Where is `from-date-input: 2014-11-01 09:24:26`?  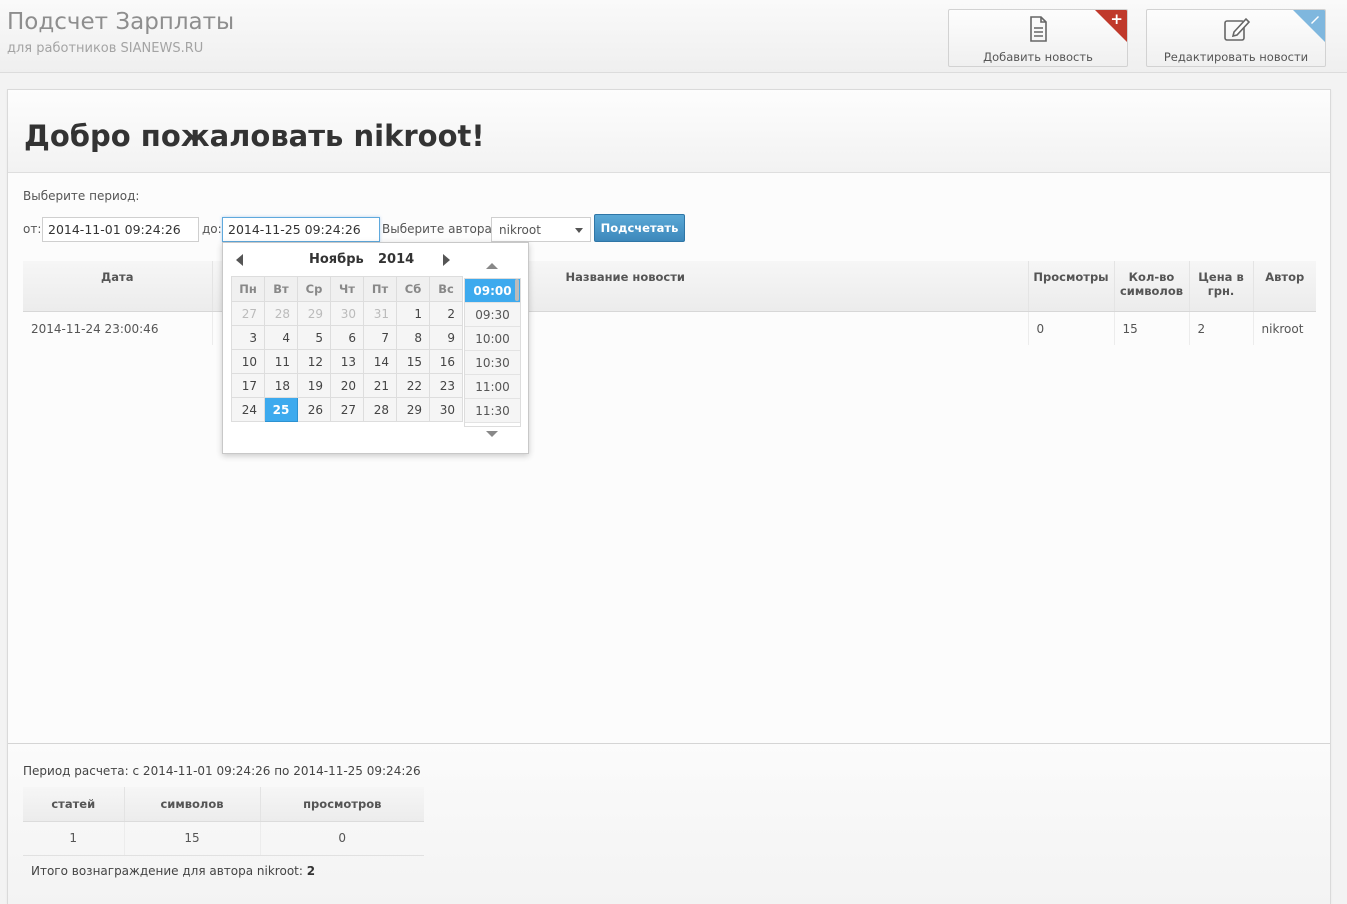 from-date-input: 2014-11-01 09:24:26 is located at coordinates (120, 229).